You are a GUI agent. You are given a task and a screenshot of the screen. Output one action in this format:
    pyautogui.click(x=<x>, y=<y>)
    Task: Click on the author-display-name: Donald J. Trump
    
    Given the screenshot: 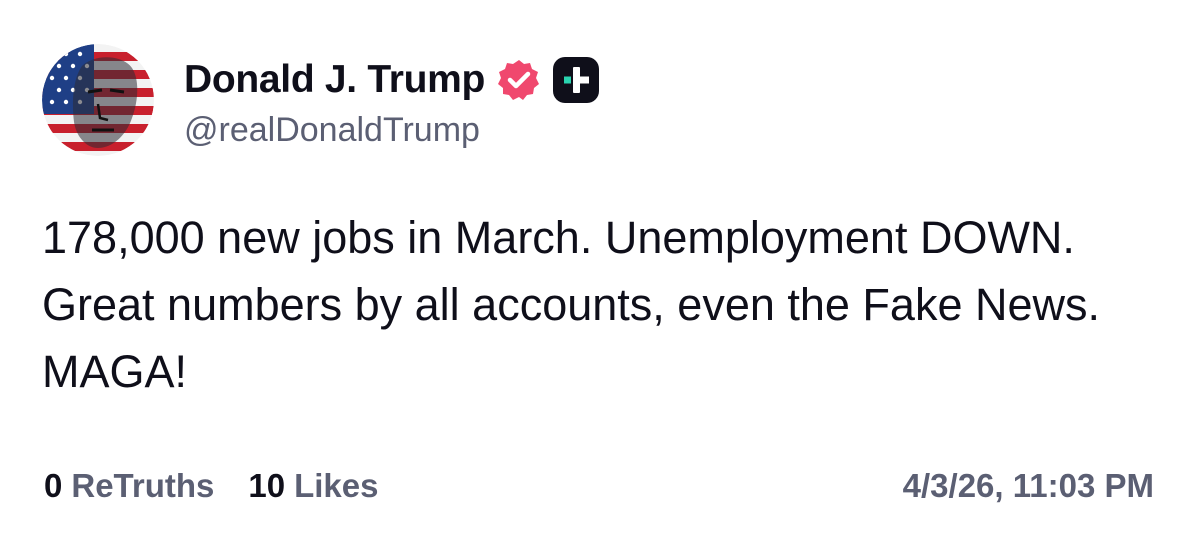 What is the action you would take?
    pyautogui.click(x=334, y=80)
    